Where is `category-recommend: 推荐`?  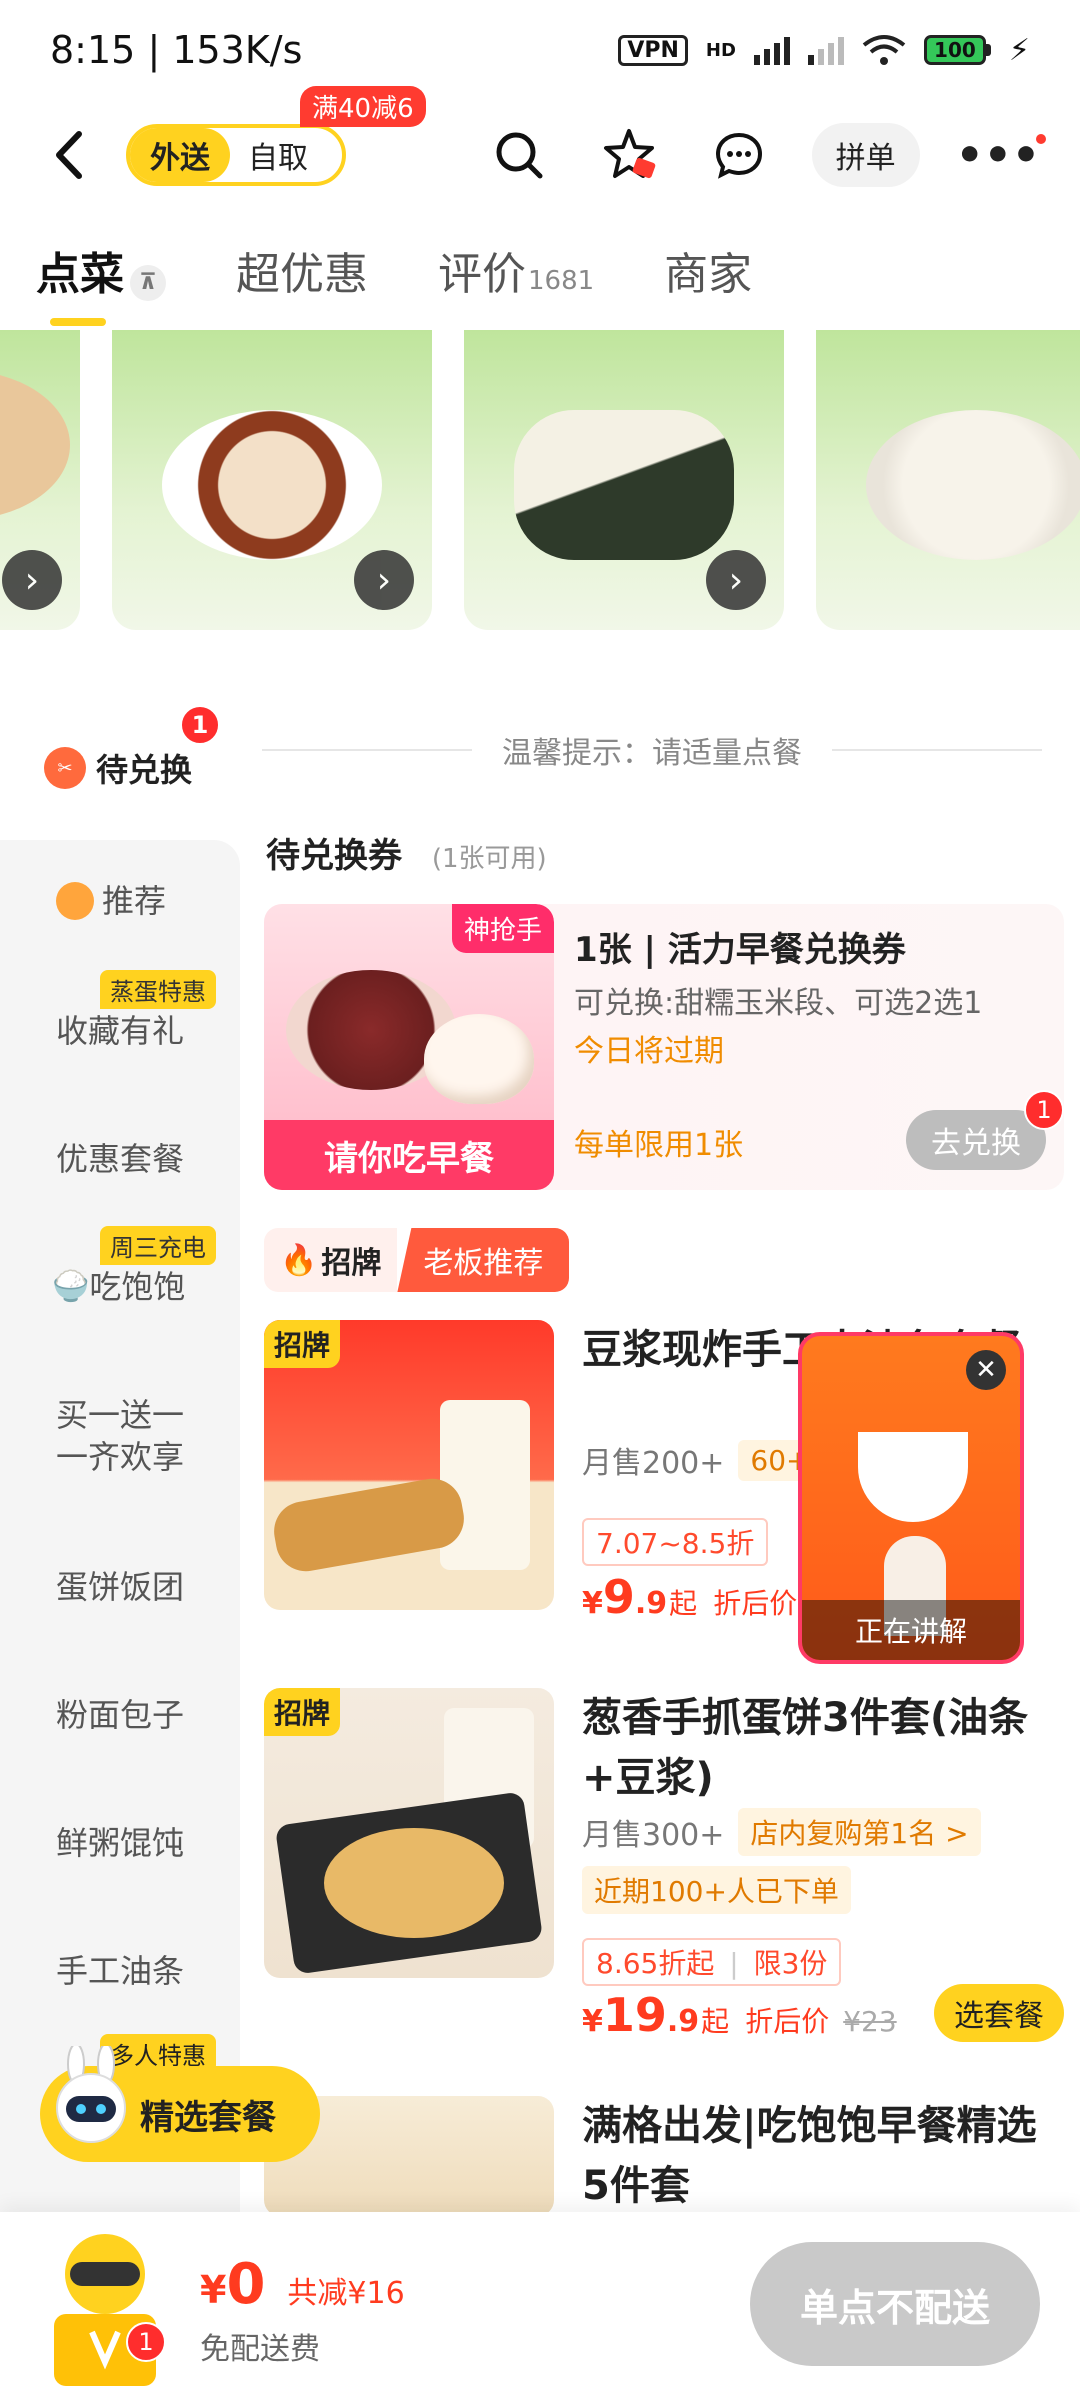 category-recommend: 推荐 is located at coordinates (111, 901).